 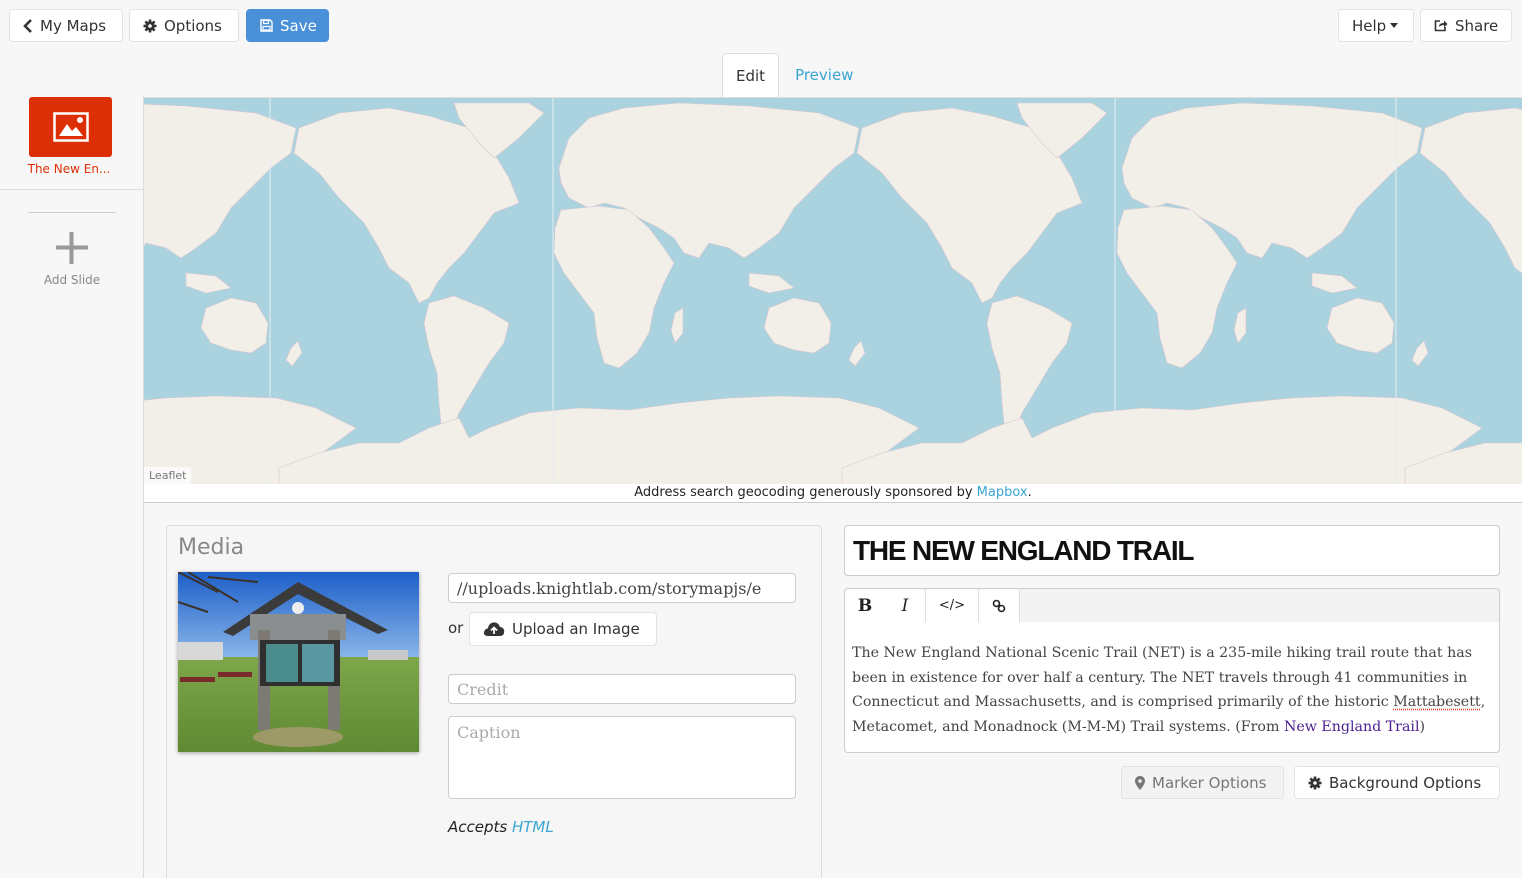 What do you see at coordinates (168, 475) in the screenshot?
I see `leaflet-attribution: Leaflet` at bounding box center [168, 475].